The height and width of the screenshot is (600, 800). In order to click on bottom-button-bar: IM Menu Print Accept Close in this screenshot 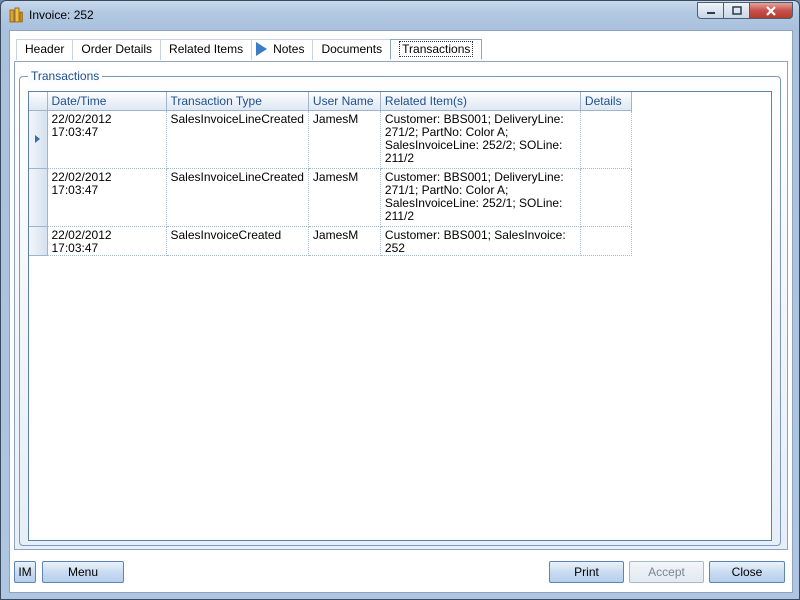, I will do `click(400, 570)`.